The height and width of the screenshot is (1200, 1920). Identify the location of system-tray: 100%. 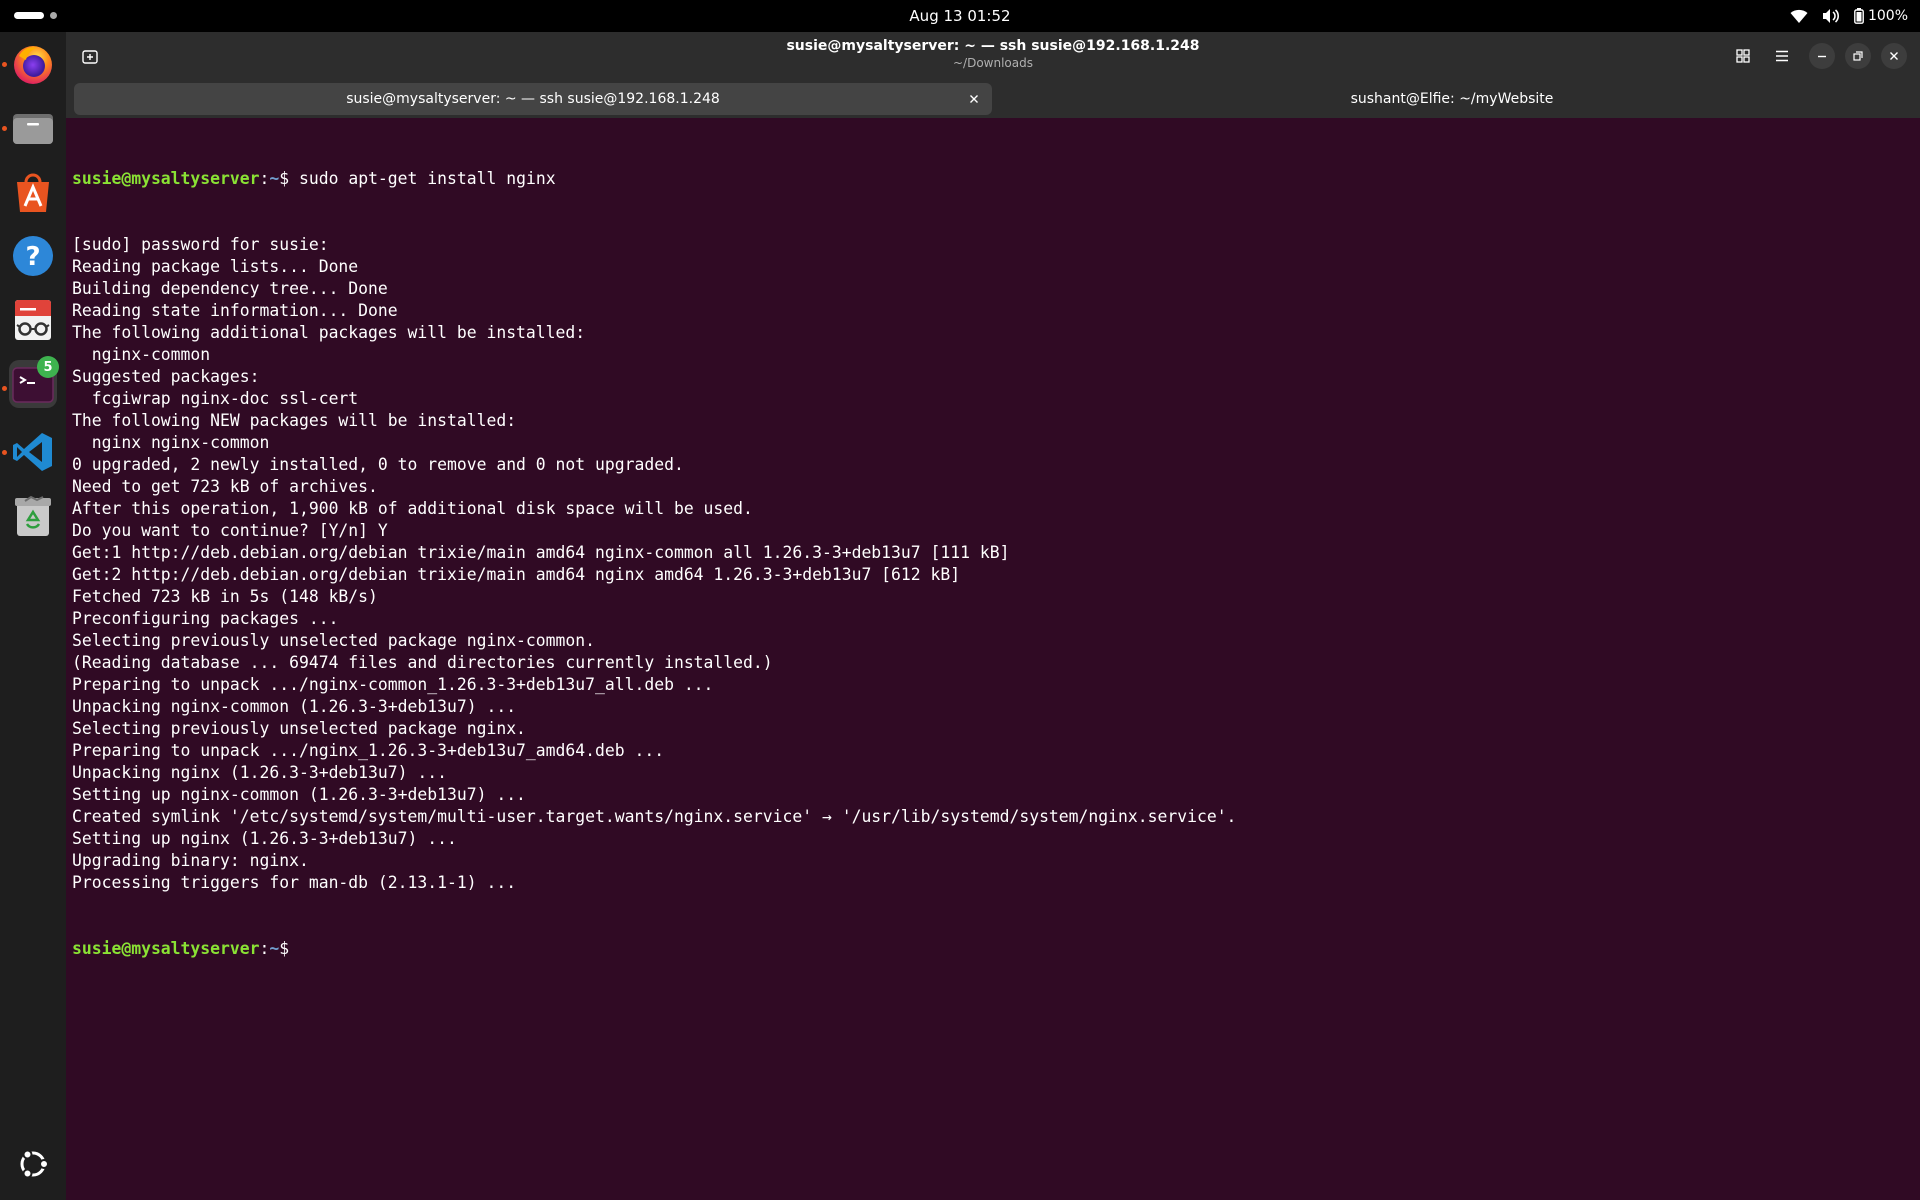
(1849, 16).